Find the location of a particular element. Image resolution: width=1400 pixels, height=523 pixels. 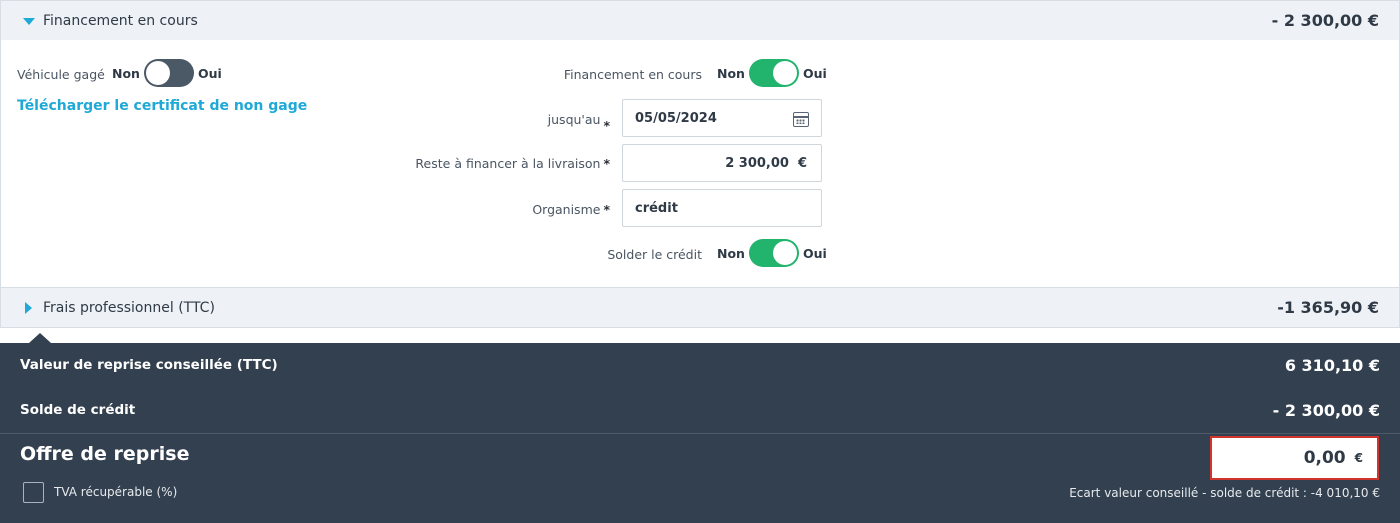

vehicule-gage-toggle-group: Non Oui is located at coordinates (167, 73).